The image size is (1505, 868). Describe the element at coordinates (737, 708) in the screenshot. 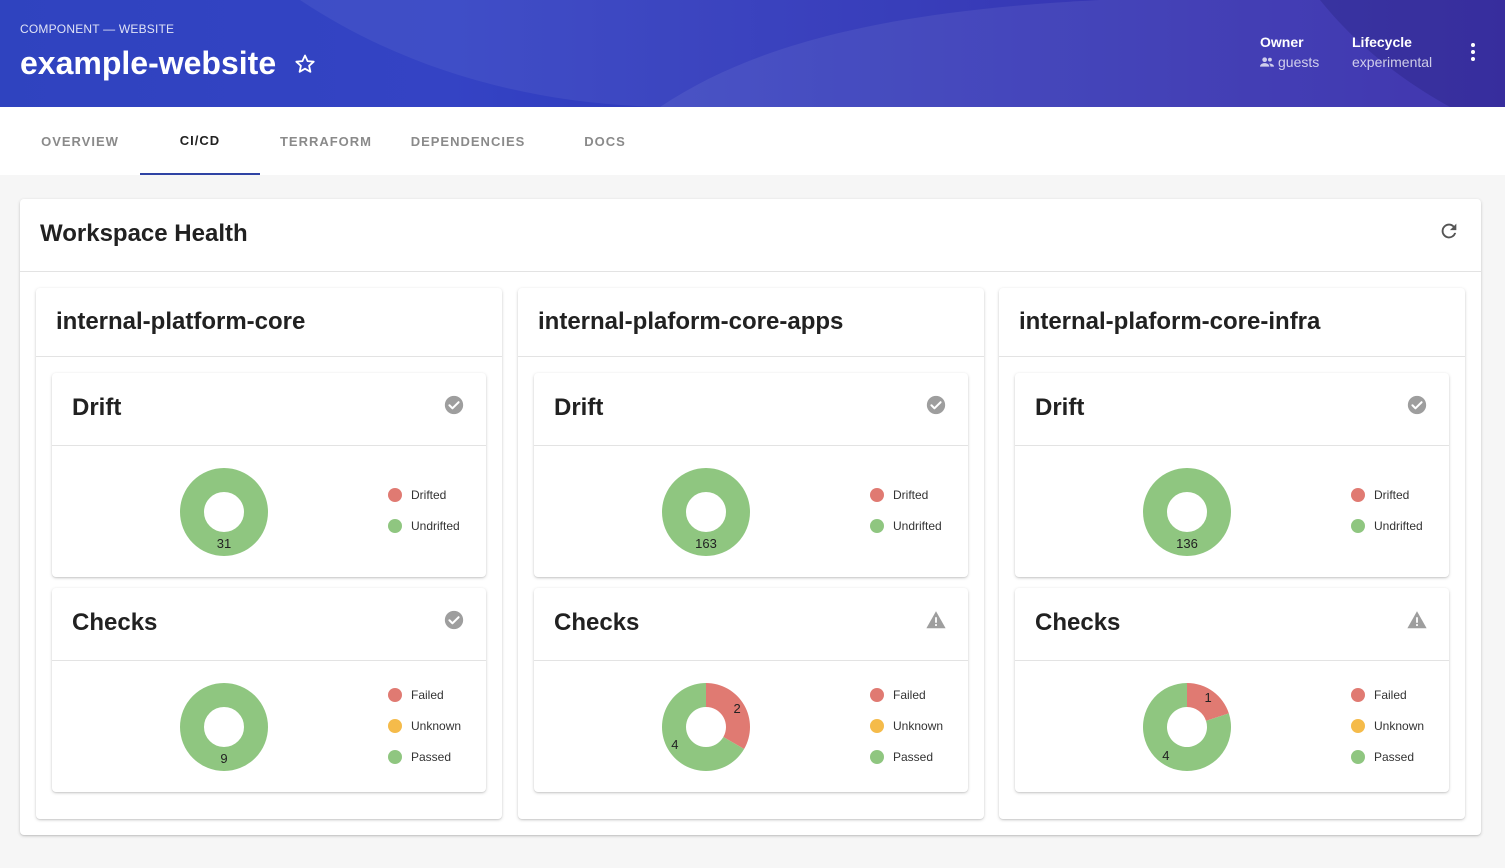

I see `failed-segment-label: 2` at that location.